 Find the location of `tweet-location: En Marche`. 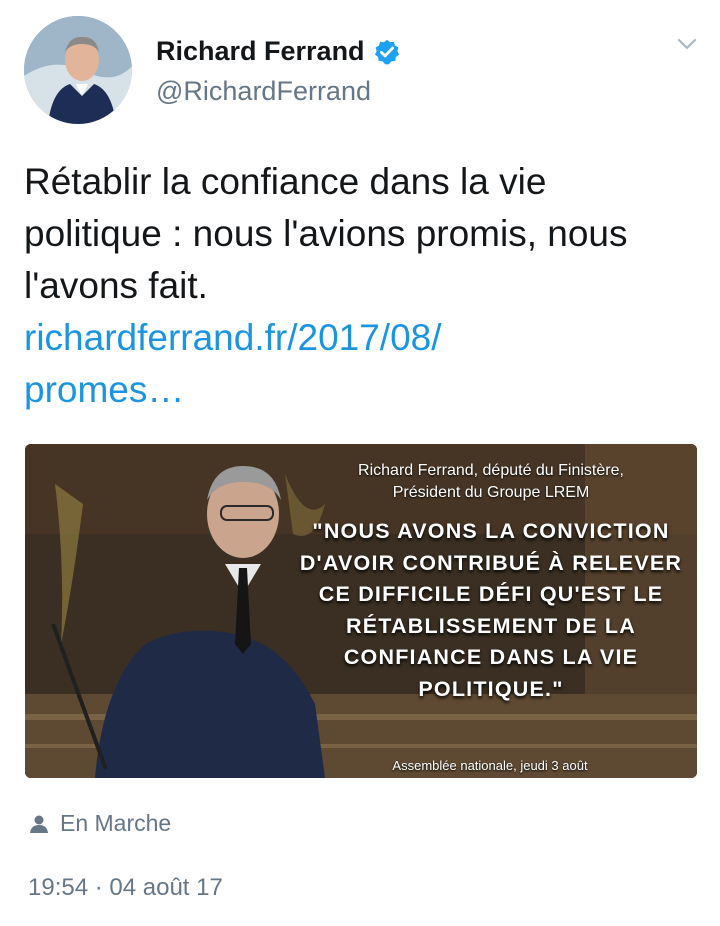

tweet-location: En Marche is located at coordinates (99, 823).